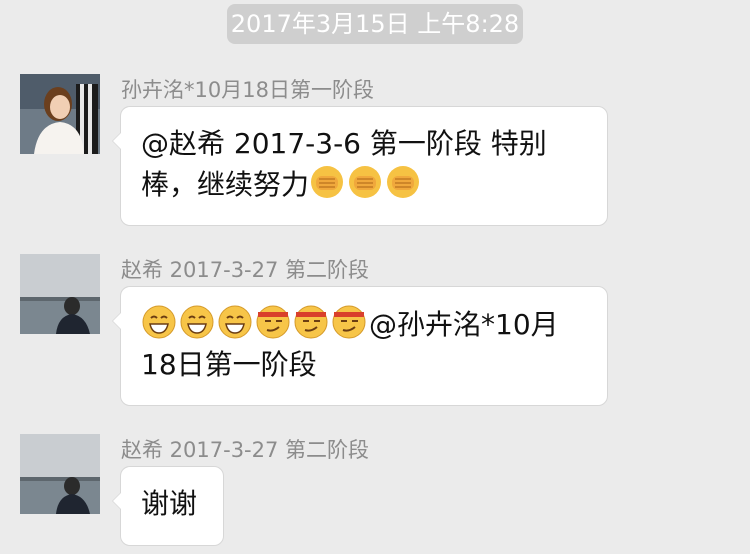 The height and width of the screenshot is (554, 750). Describe the element at coordinates (464, 324) in the screenshot. I see `message-text: @孙卉洺*10月` at that location.